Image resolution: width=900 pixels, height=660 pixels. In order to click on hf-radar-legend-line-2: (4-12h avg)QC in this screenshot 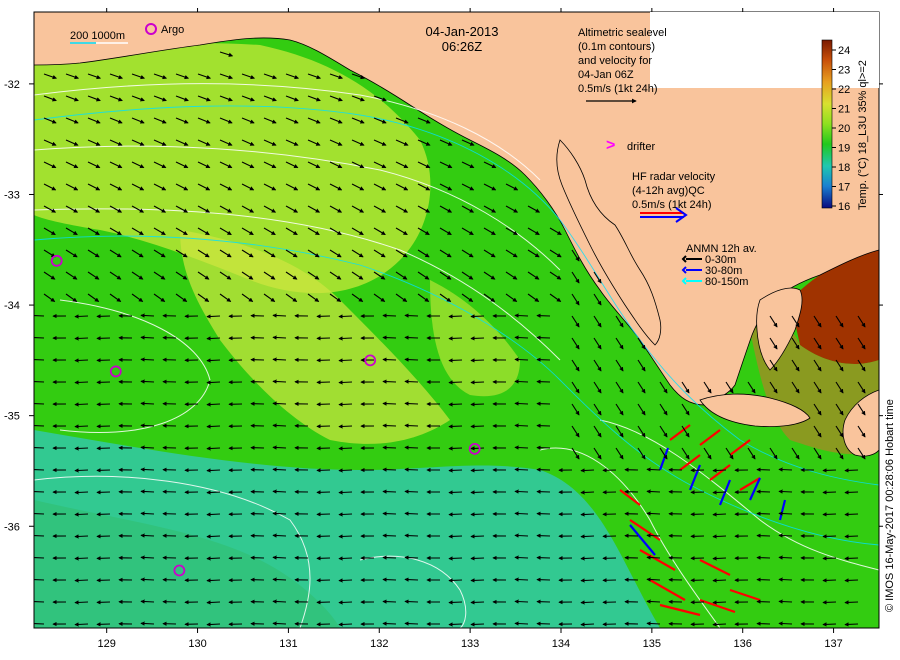, I will do `click(668, 191)`.